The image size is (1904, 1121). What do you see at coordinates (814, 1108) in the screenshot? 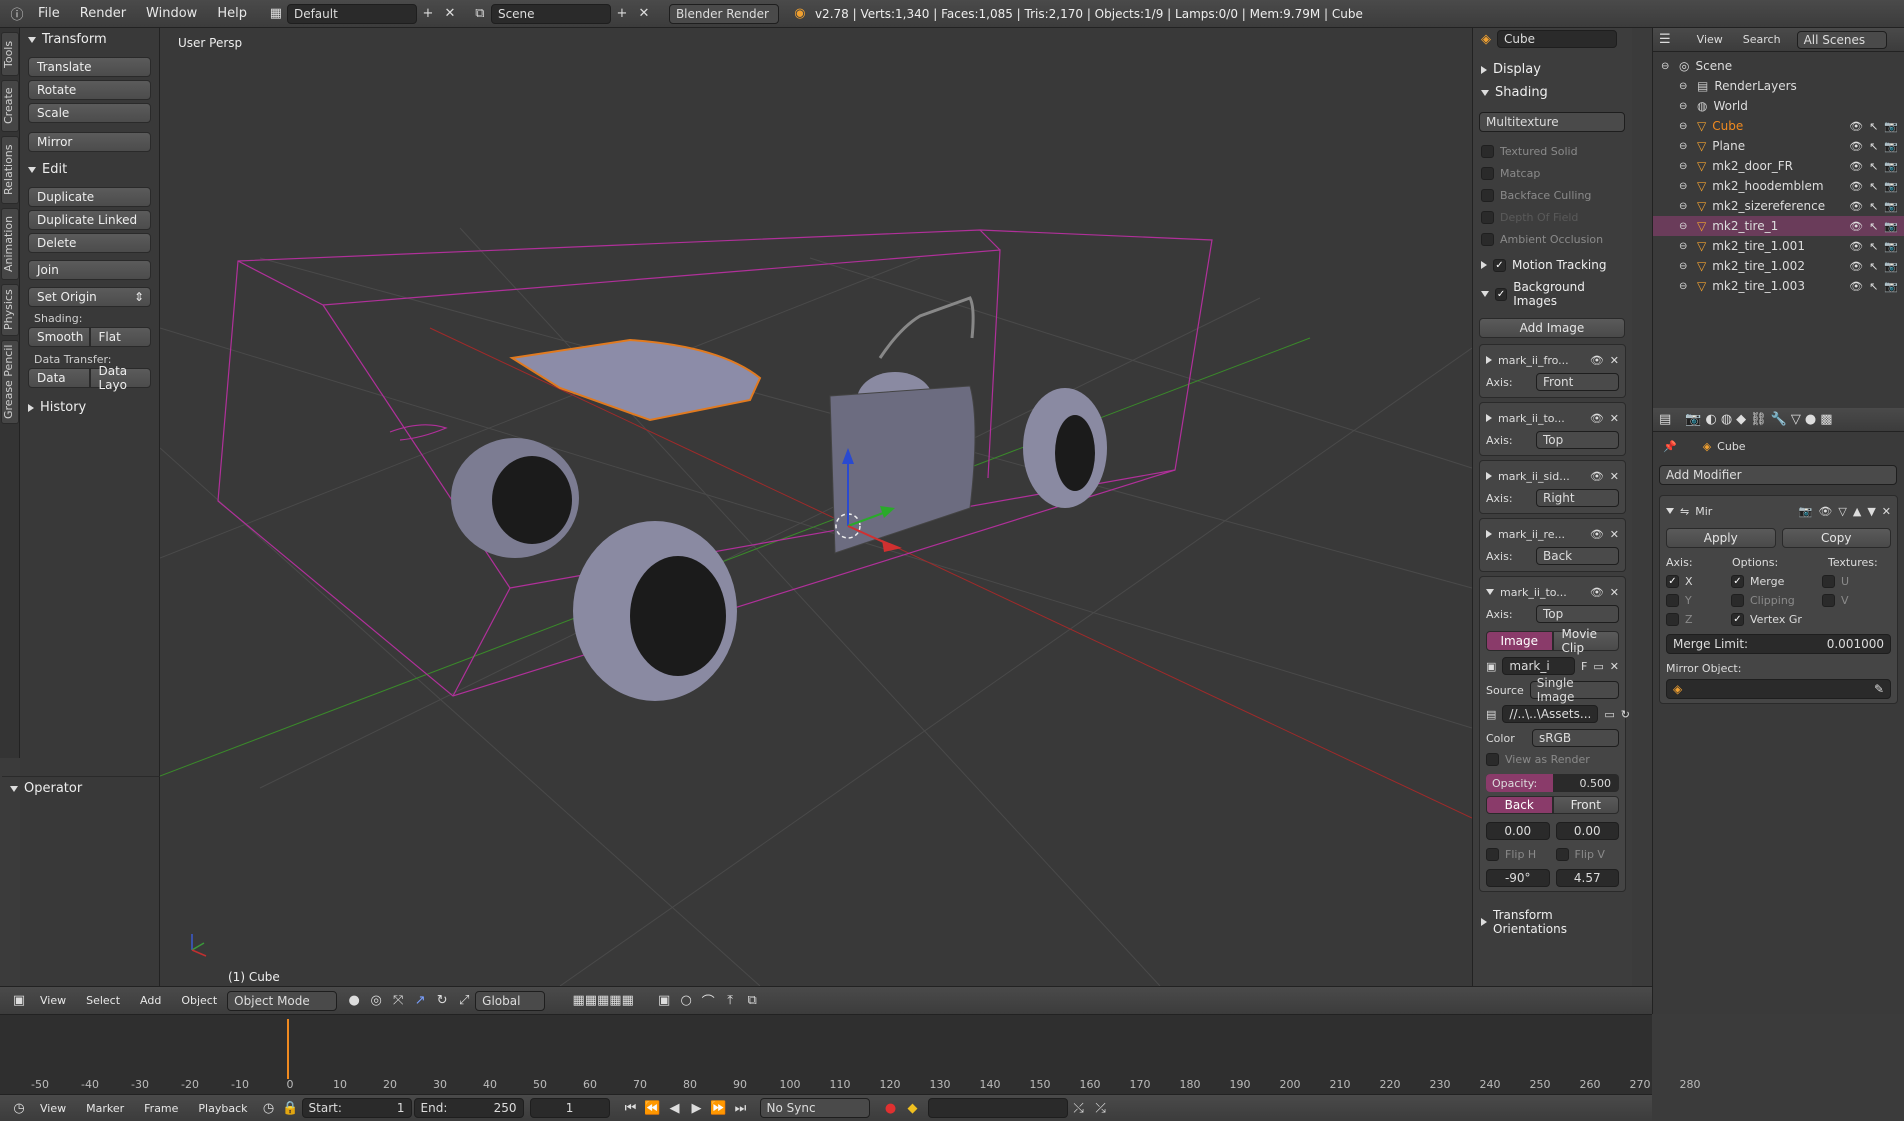
I see `sync-select: No Sync` at bounding box center [814, 1108].